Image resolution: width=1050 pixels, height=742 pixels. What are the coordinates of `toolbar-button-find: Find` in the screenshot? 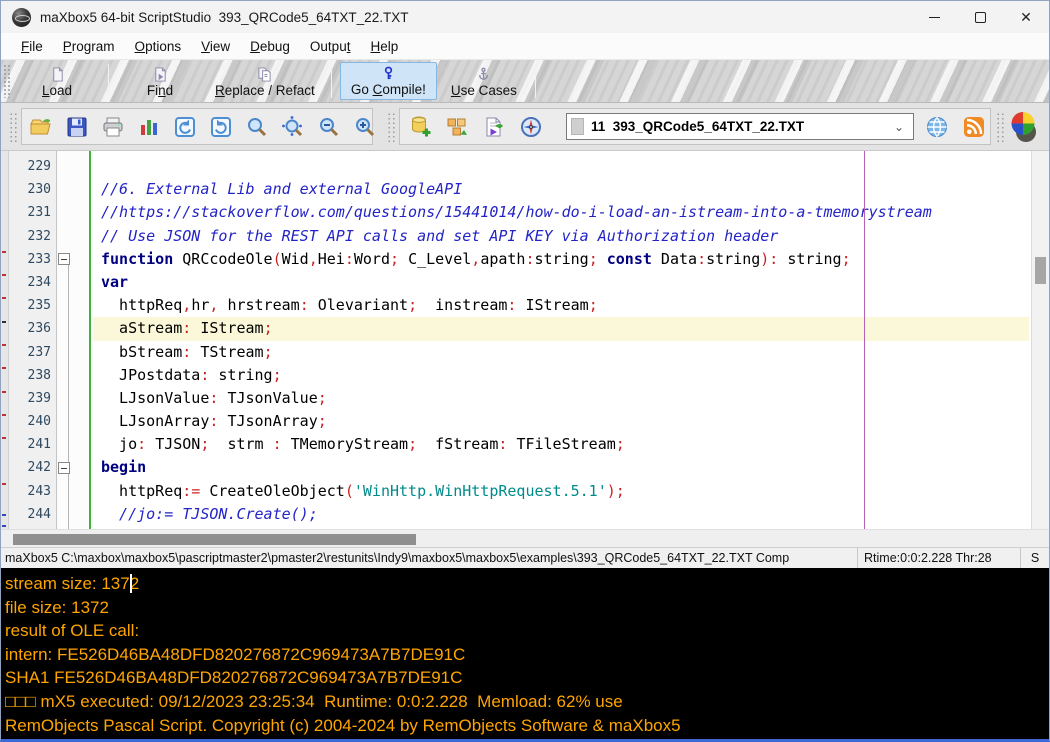 It's located at (160, 81).